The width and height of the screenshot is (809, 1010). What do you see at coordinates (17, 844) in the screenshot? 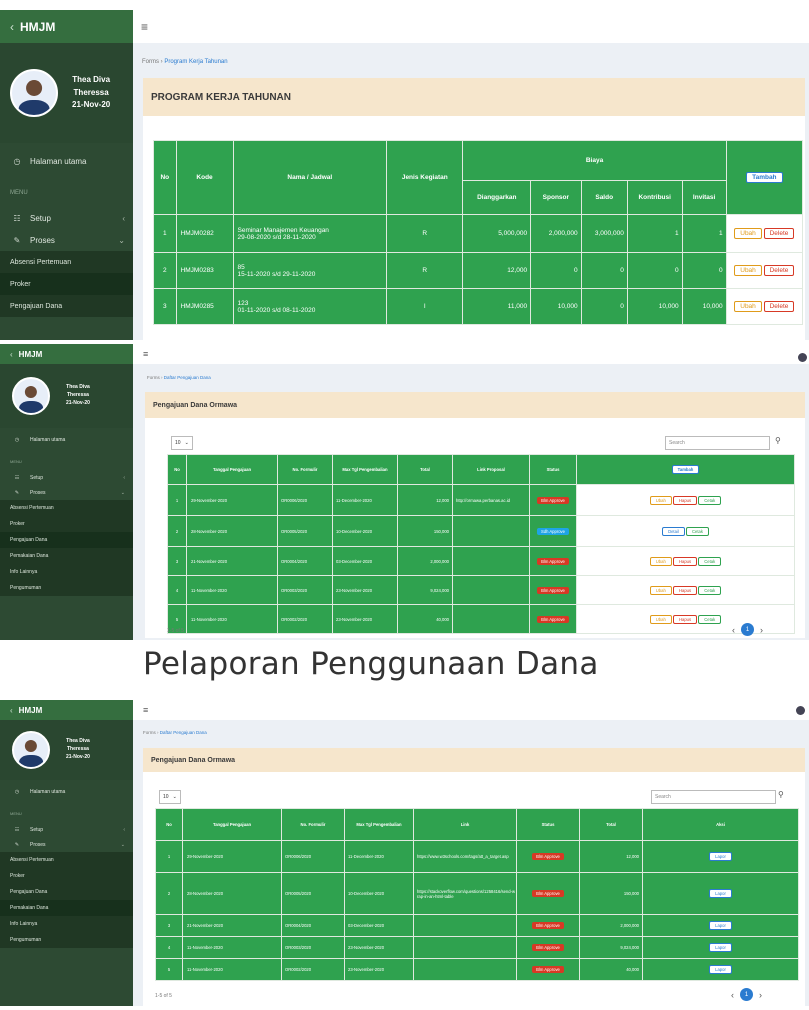
I see `edit-icon: ✎` at bounding box center [17, 844].